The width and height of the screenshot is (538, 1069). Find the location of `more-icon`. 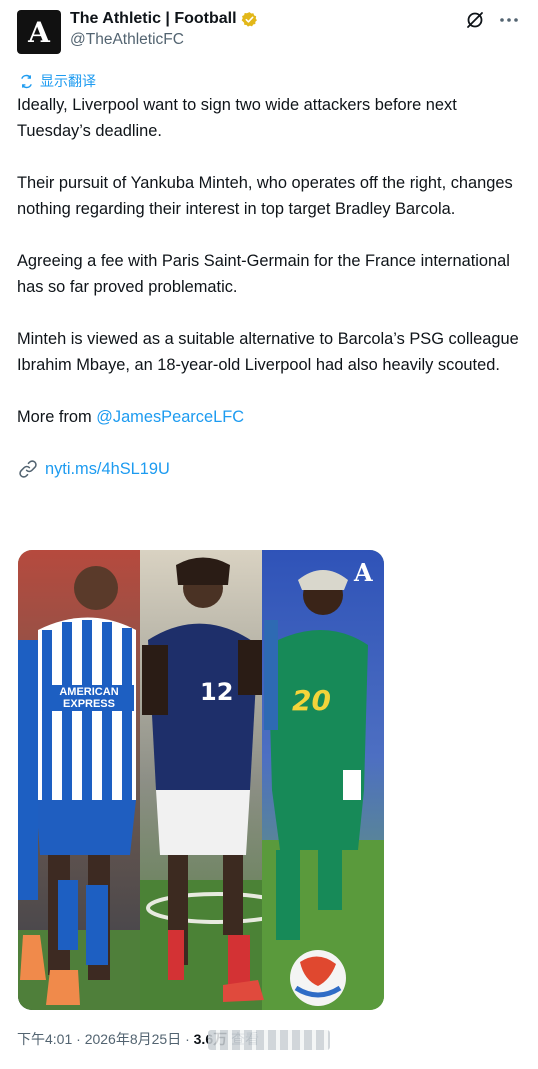

more-icon is located at coordinates (509, 20).